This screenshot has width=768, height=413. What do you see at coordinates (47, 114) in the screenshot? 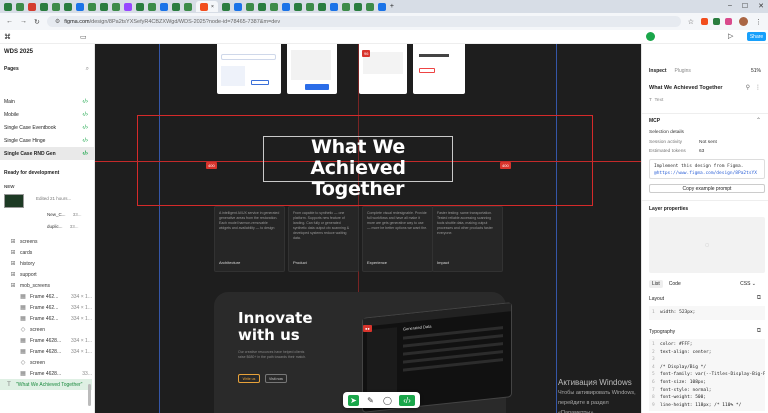
I see `page-item: Mobile ‹/›` at bounding box center [47, 114].